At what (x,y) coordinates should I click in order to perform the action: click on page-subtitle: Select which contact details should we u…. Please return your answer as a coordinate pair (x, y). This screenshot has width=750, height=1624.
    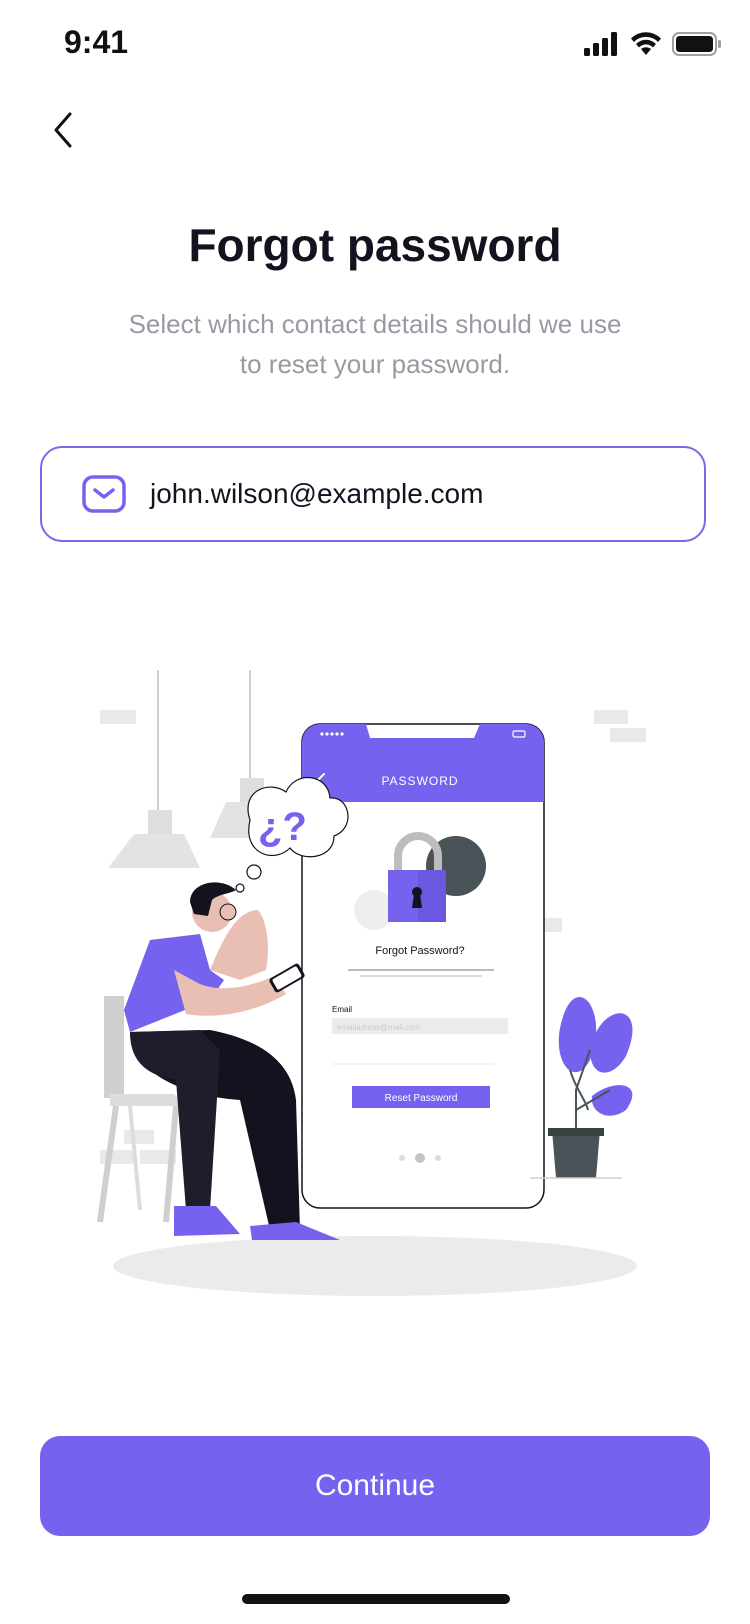
    Looking at the image, I should click on (375, 344).